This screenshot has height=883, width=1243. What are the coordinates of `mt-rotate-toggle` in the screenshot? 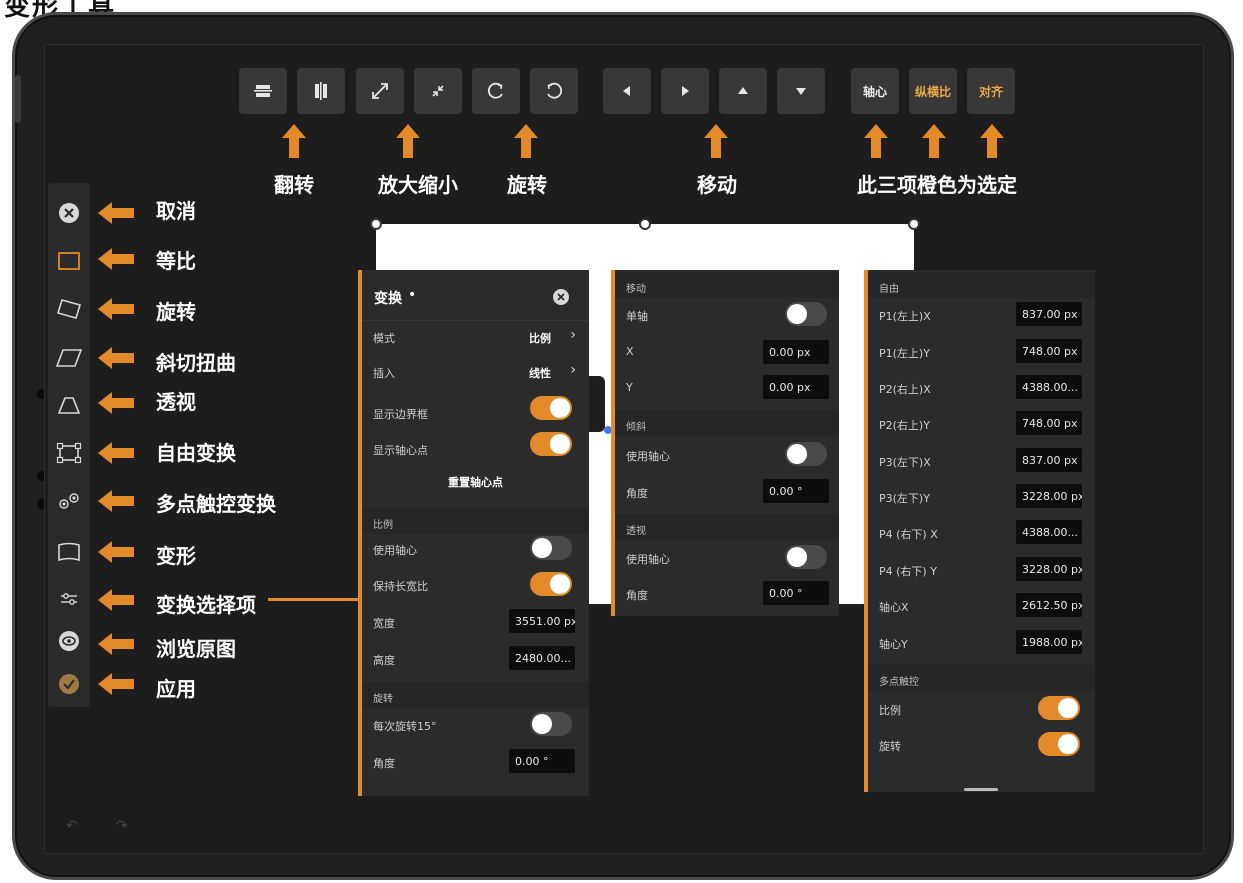 It's located at (1059, 744).